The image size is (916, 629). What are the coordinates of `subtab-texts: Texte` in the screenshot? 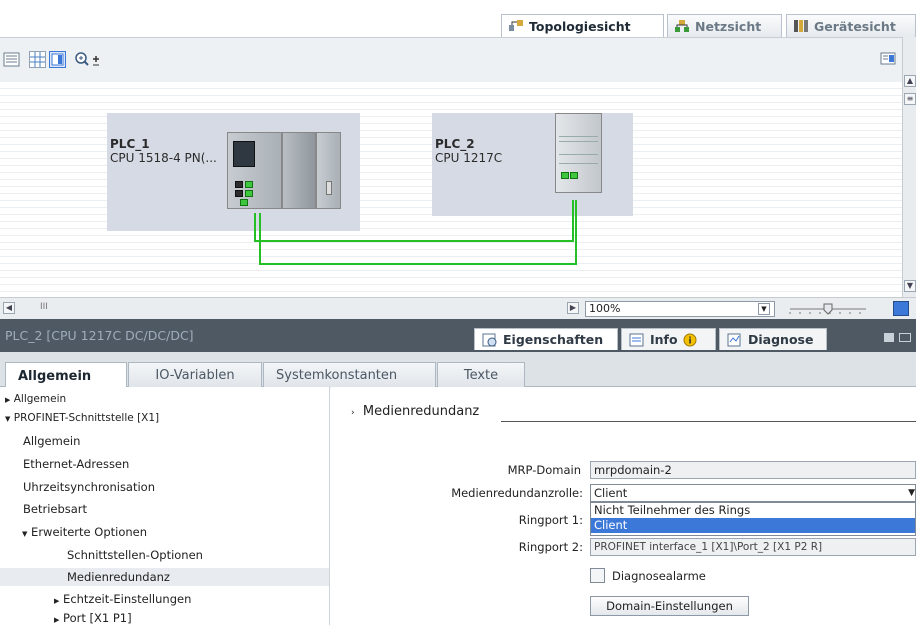 It's located at (481, 375).